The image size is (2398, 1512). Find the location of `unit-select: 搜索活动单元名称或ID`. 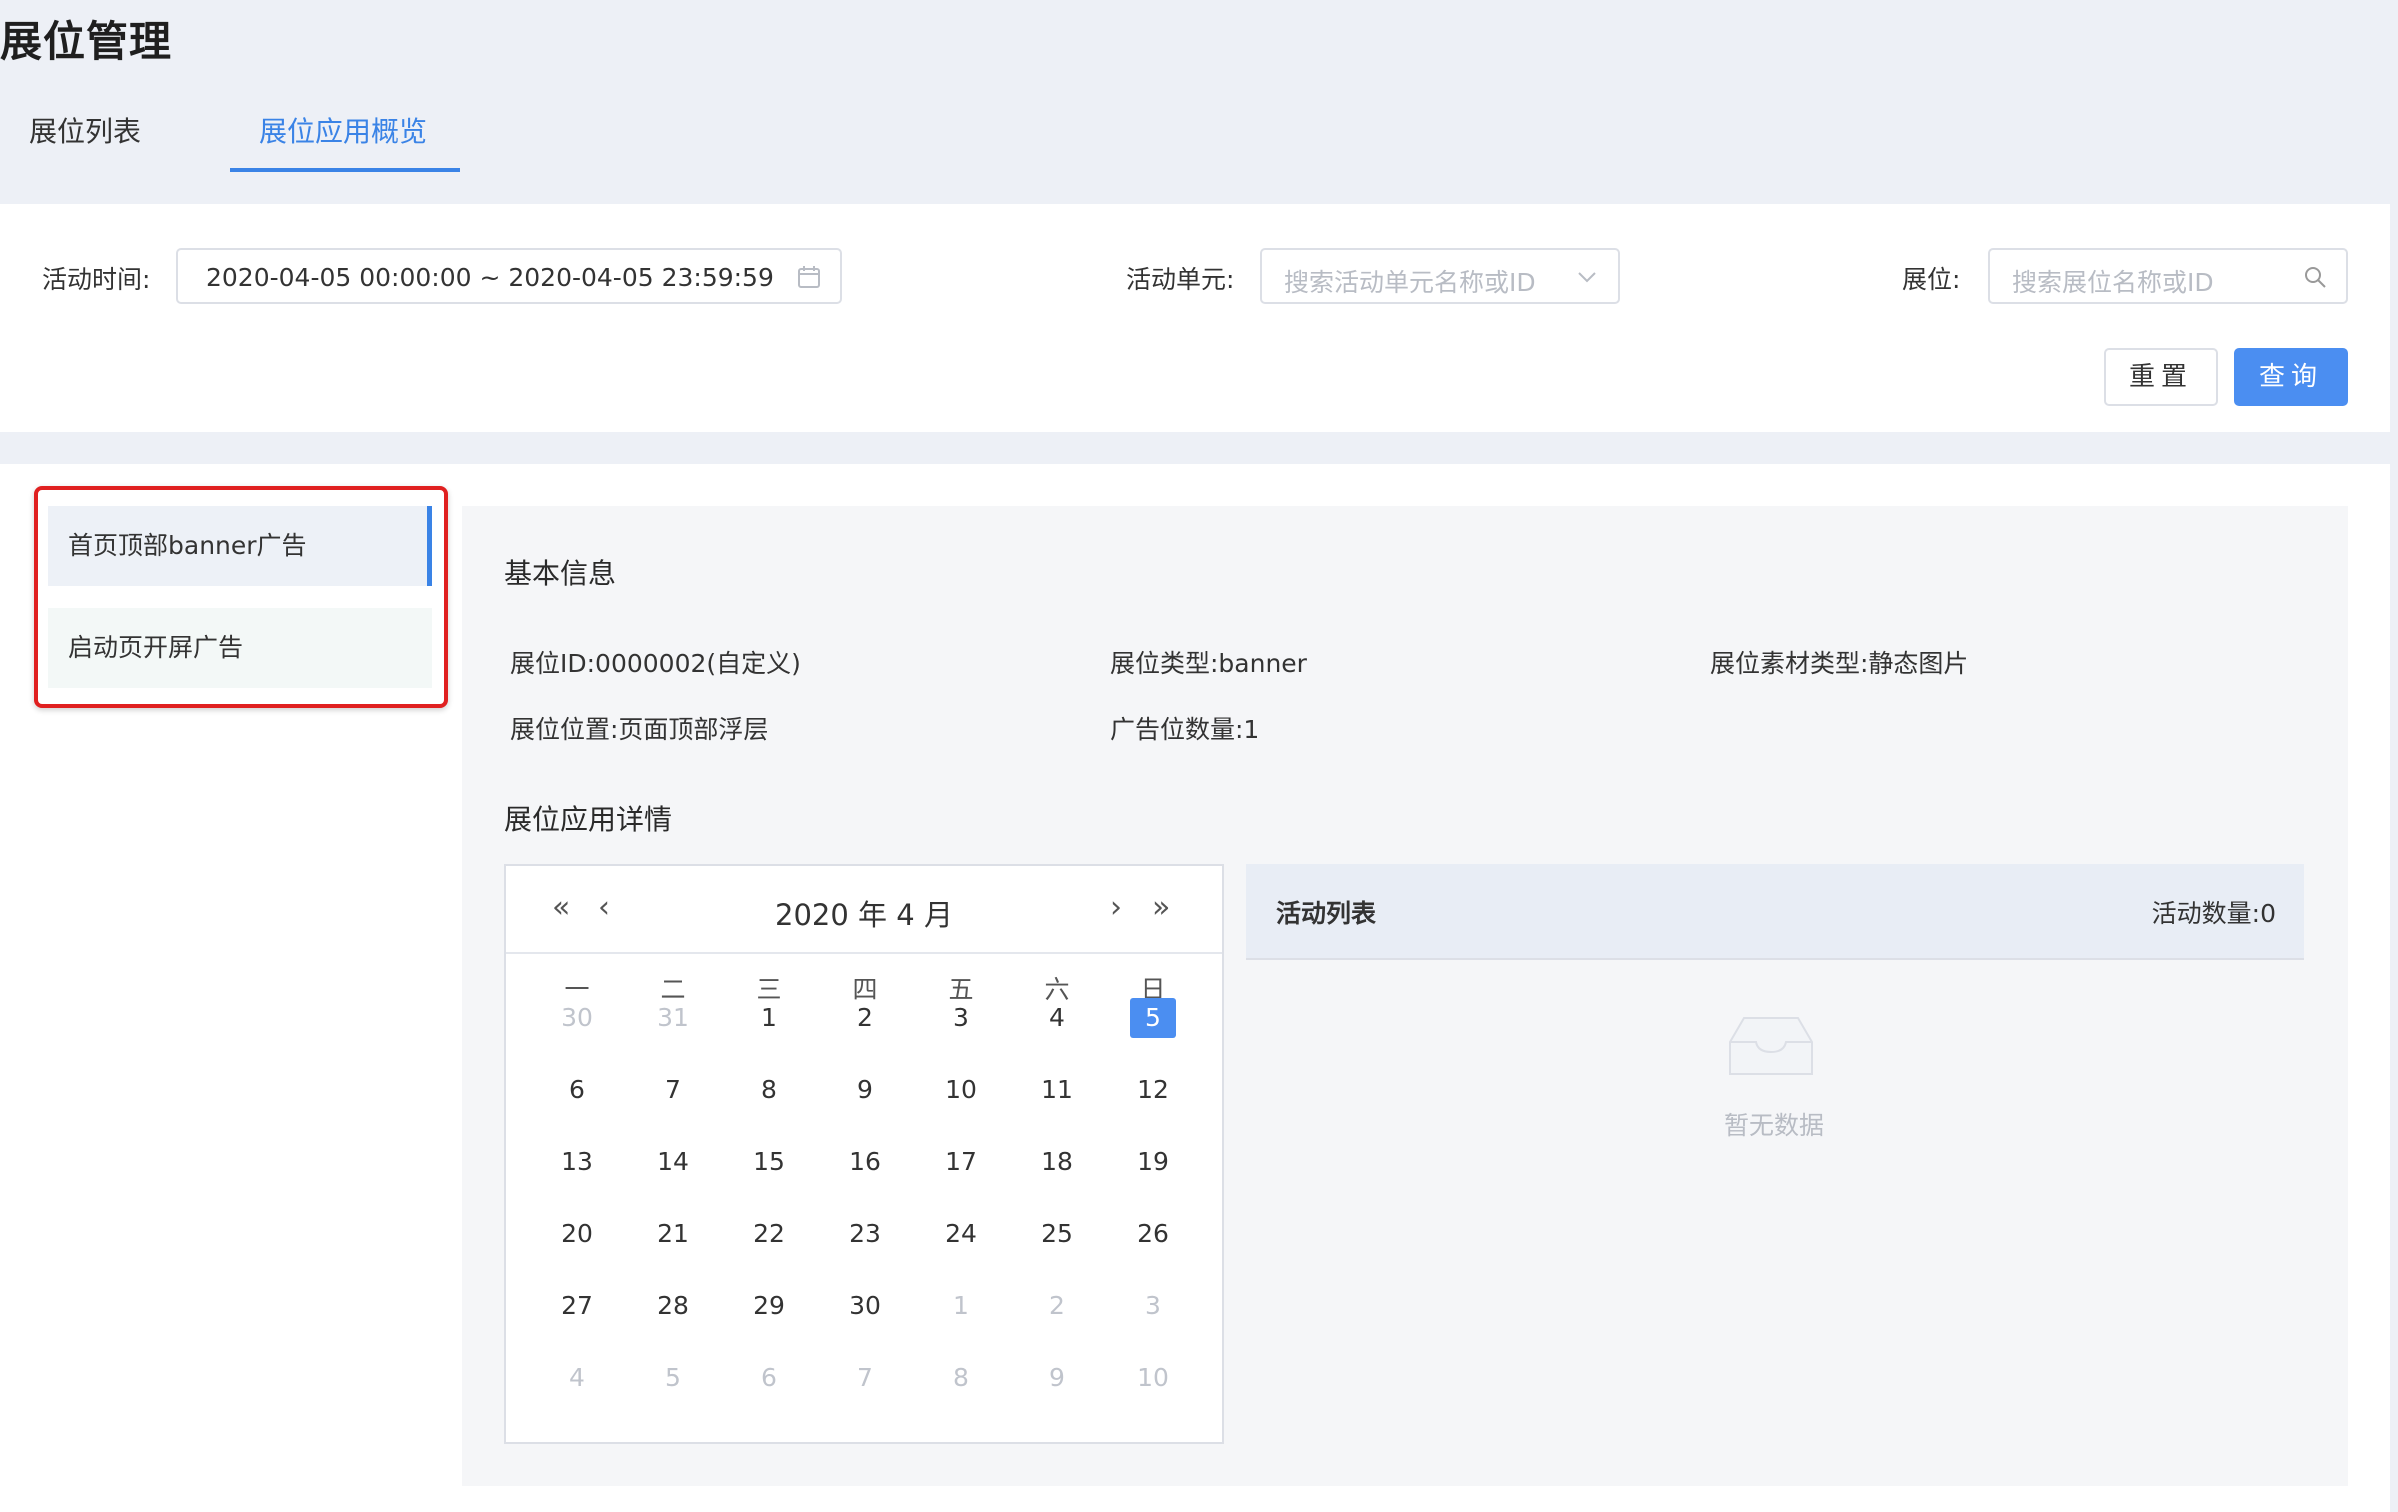

unit-select: 搜索活动单元名称或ID is located at coordinates (1440, 276).